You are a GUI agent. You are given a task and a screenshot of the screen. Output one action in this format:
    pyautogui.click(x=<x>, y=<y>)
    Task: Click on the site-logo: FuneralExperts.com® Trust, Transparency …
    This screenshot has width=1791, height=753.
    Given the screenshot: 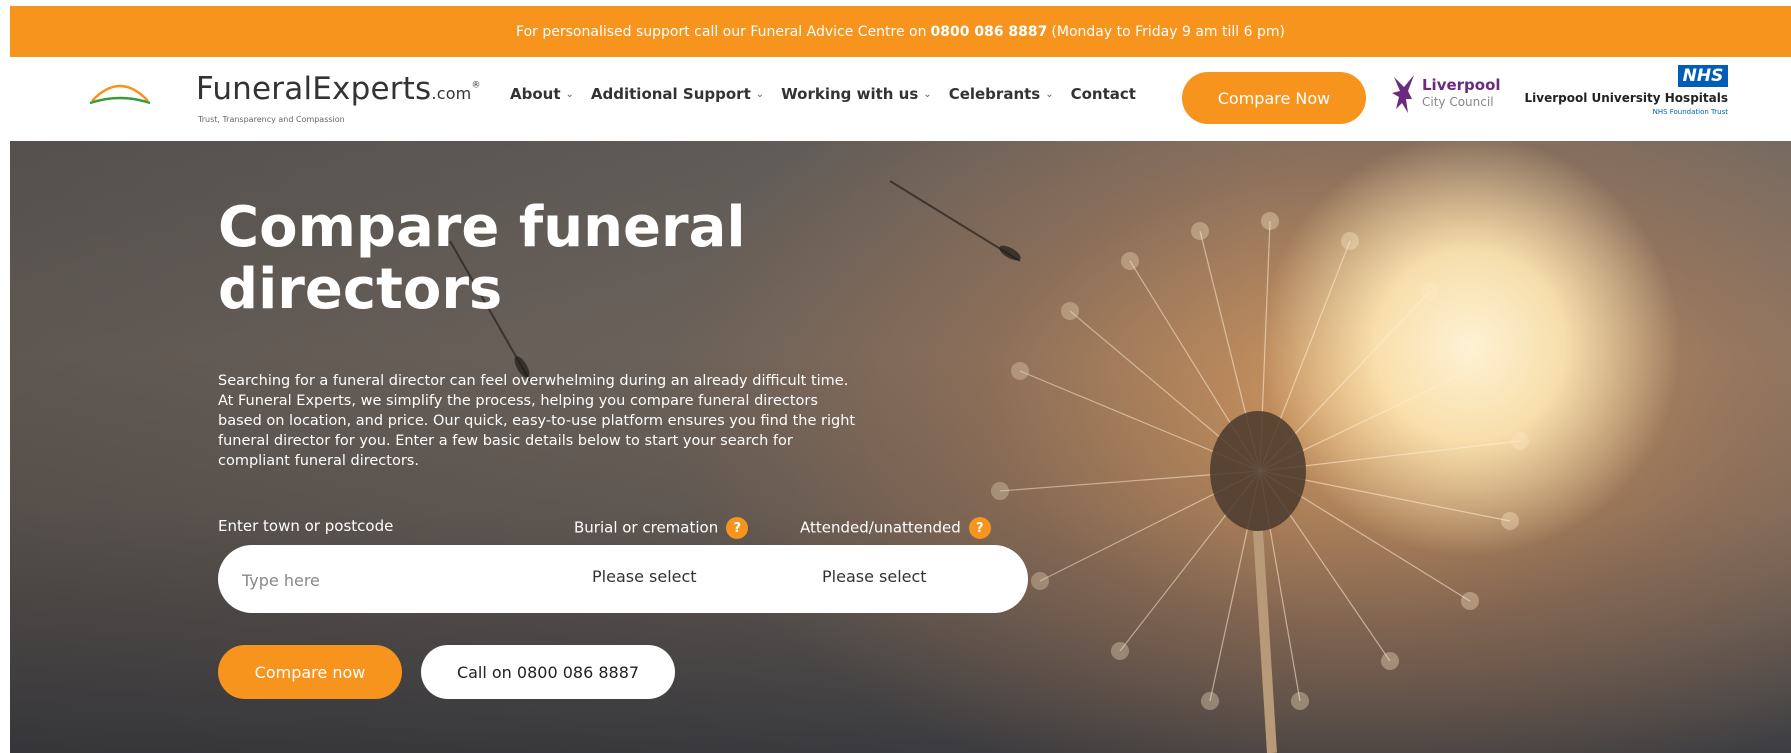 What is the action you would take?
    pyautogui.click(x=288, y=102)
    